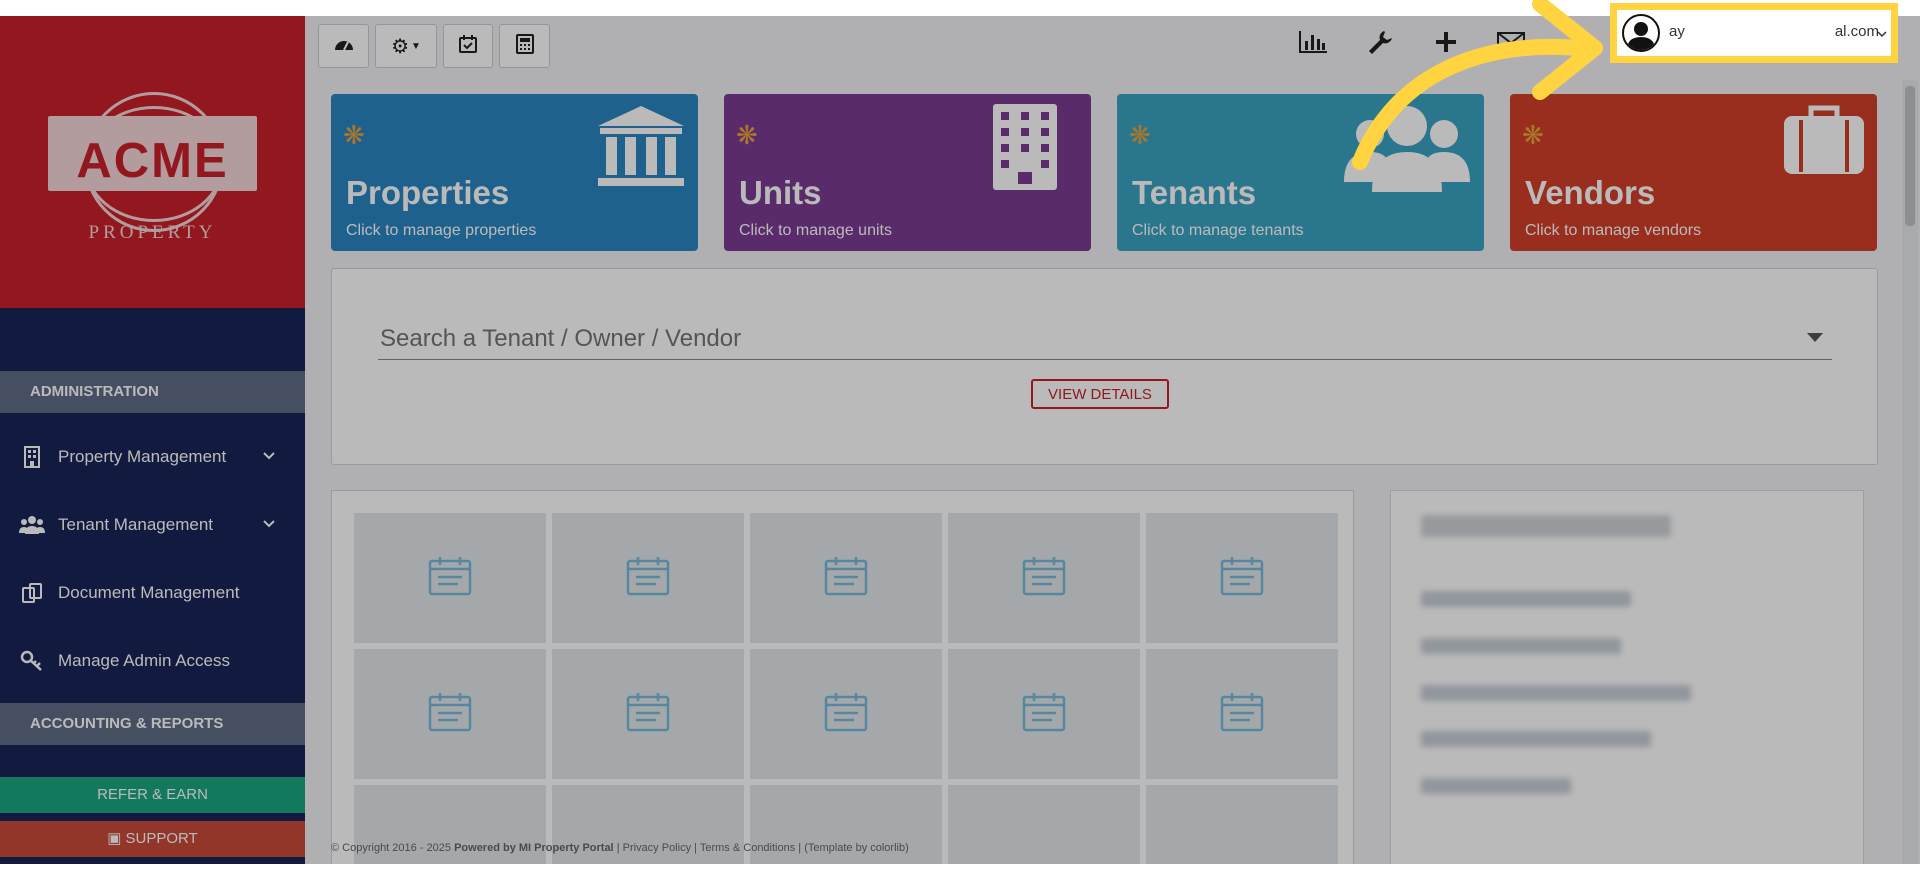 Image resolution: width=1920 pixels, height=878 pixels. I want to click on card-subtitle: Click to manage tenants, so click(1218, 230).